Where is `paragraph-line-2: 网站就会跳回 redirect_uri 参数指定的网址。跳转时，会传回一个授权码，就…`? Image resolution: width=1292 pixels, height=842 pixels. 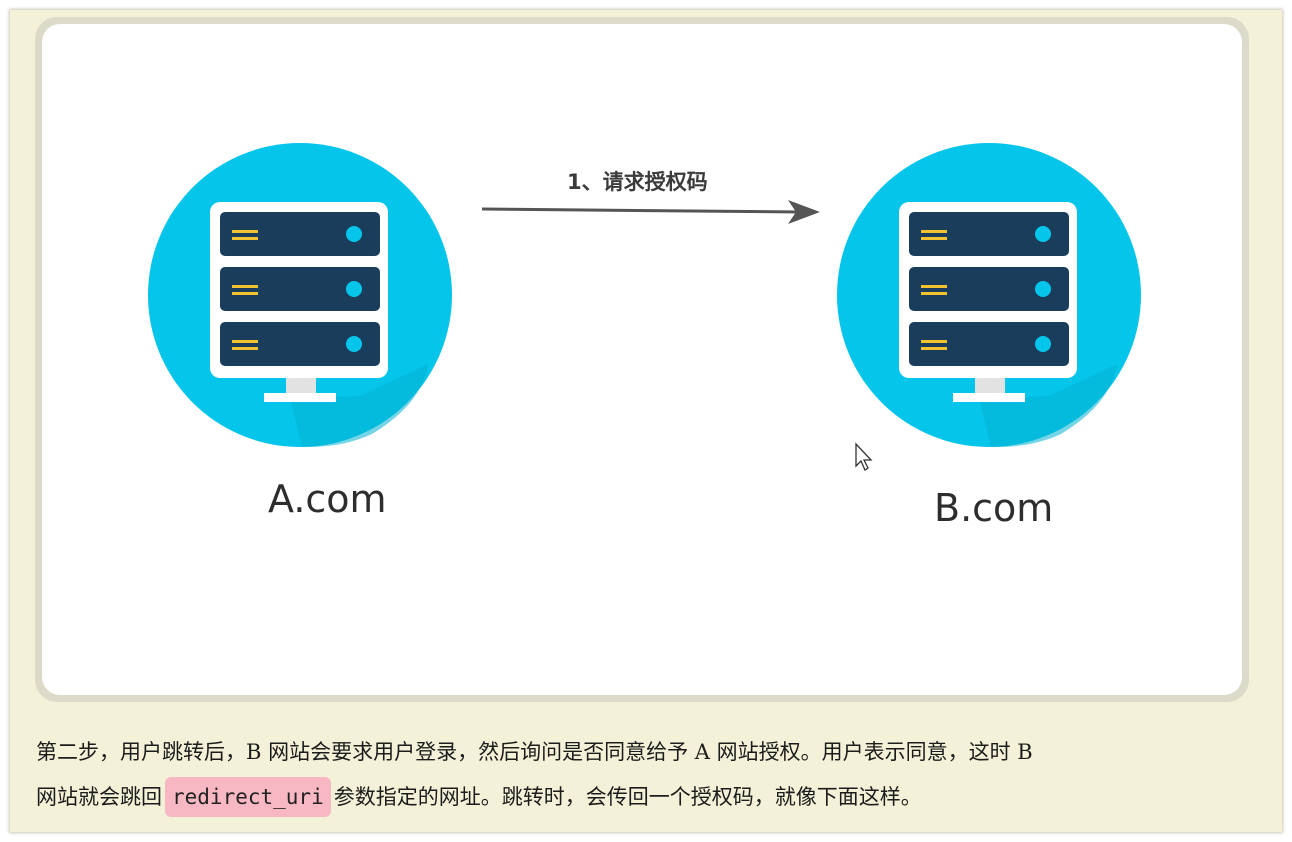 paragraph-line-2: 网站就会跳回 redirect_uri 参数指定的网址。跳转时，会传回一个授权码，就… is located at coordinates (651, 797).